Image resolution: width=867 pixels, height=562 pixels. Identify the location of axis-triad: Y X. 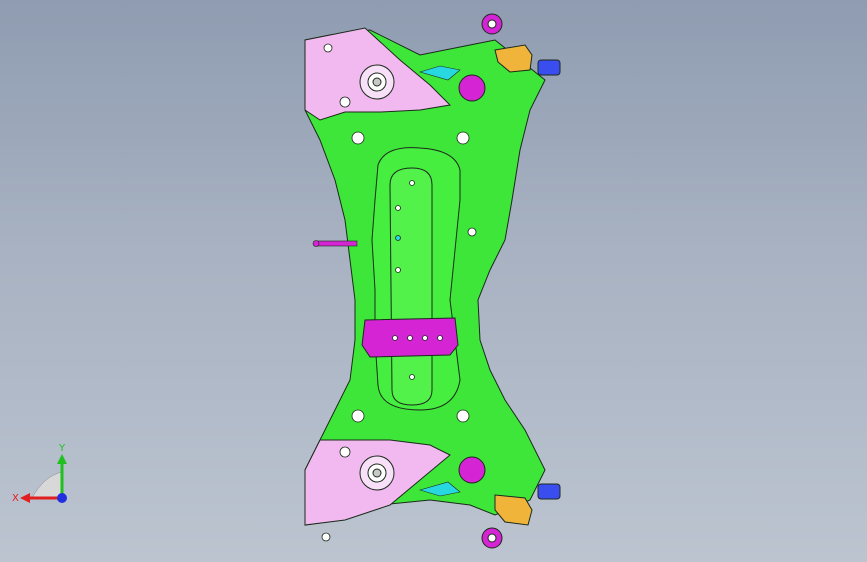
(39, 473).